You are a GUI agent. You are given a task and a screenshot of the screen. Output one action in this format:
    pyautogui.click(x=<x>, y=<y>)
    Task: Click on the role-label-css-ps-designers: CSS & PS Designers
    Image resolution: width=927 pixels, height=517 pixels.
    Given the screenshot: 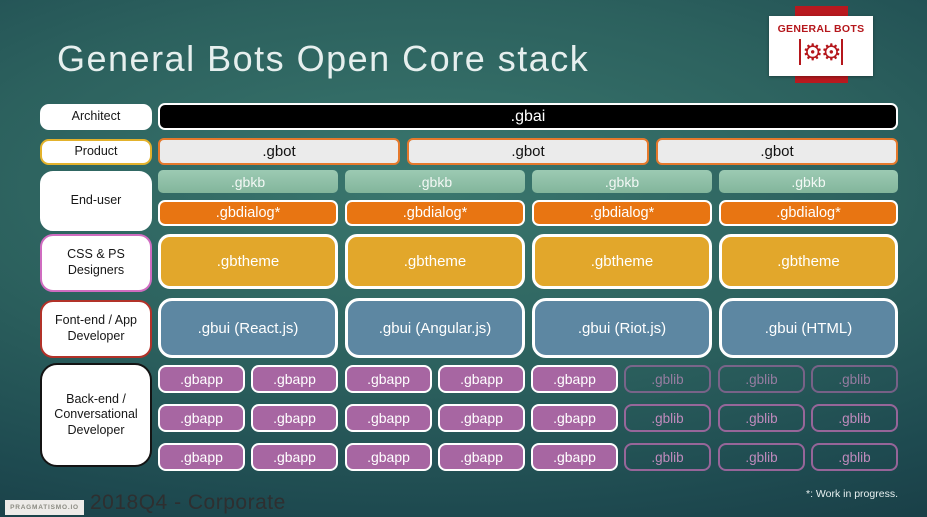 What is the action you would take?
    pyautogui.click(x=96, y=263)
    